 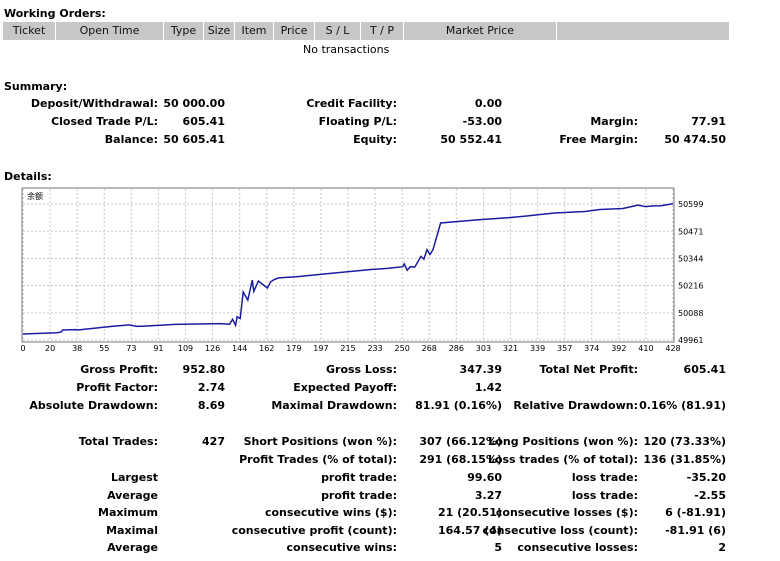 What do you see at coordinates (484, 477) in the screenshot?
I see `largest-profit-value: 99.60` at bounding box center [484, 477].